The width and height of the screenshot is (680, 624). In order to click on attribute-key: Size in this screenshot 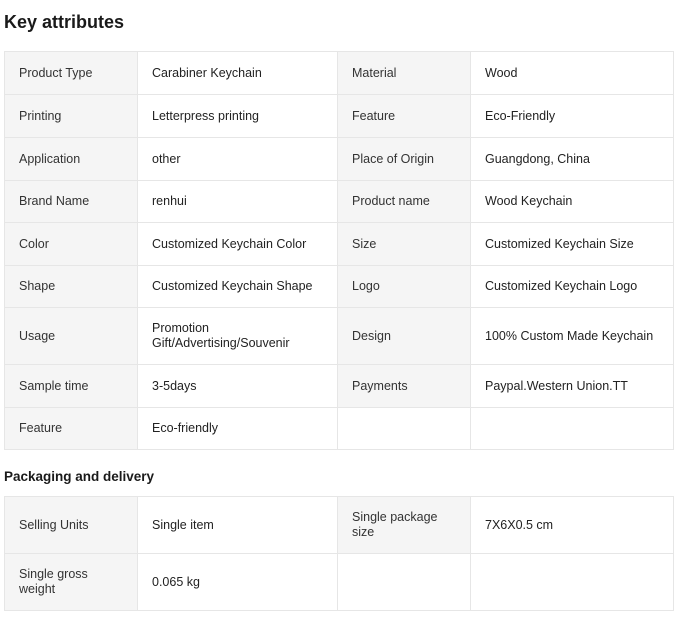, I will do `click(404, 244)`.